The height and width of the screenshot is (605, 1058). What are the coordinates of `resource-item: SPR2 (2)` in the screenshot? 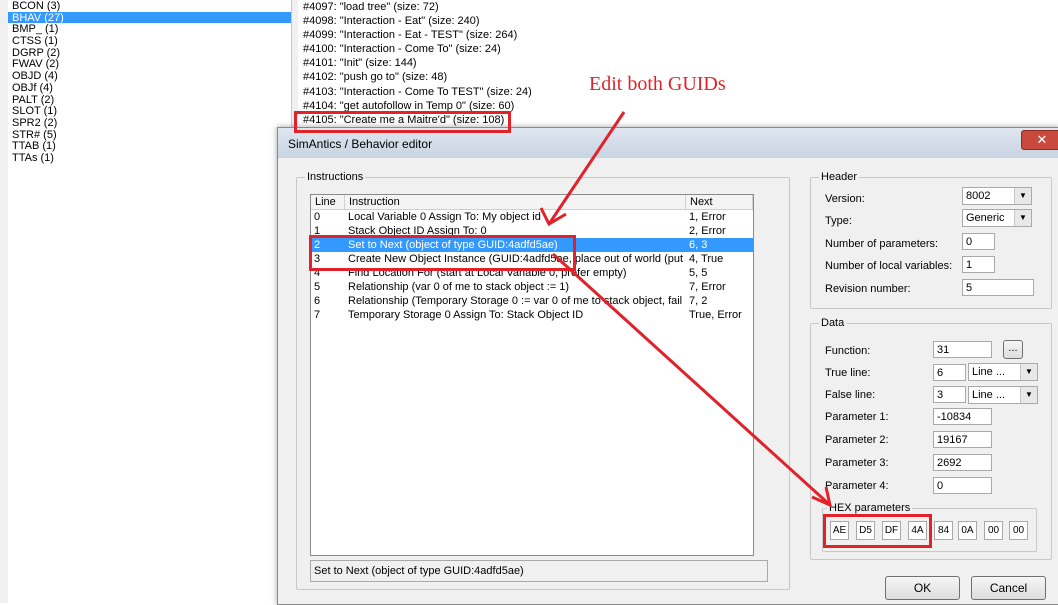 It's located at (149, 123).